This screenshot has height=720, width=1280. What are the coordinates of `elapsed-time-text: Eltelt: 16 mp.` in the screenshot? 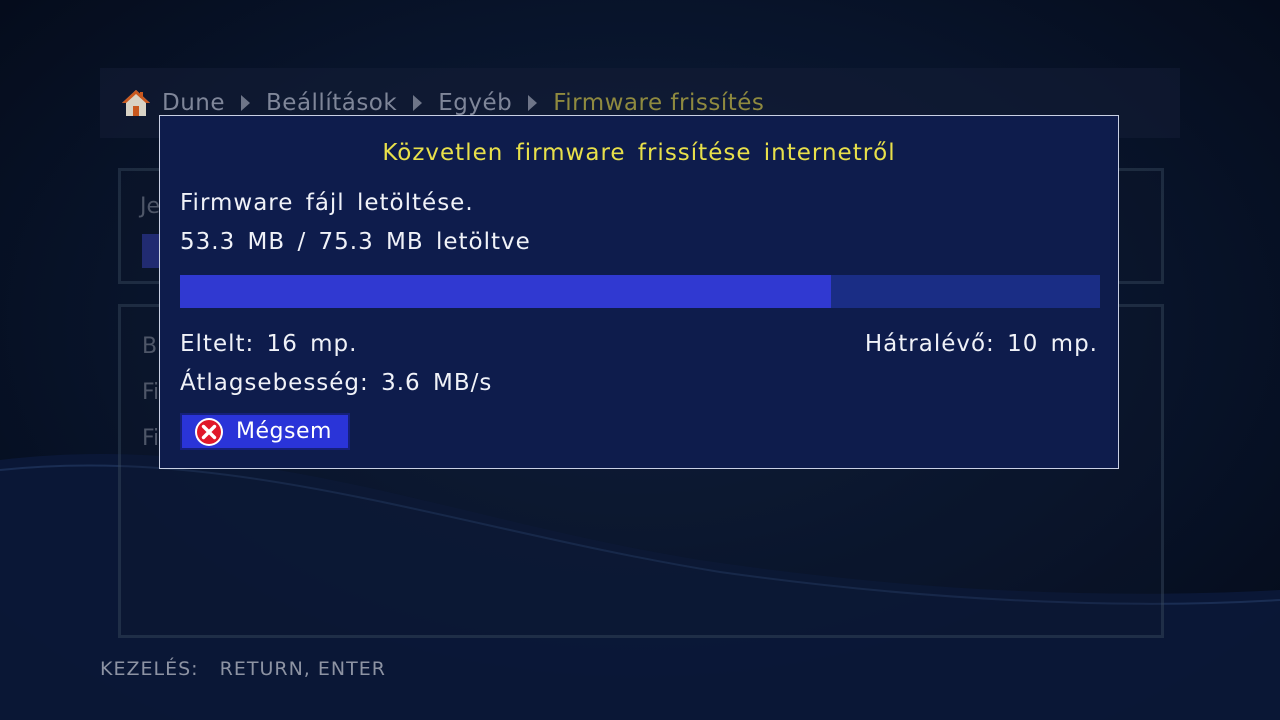 It's located at (269, 344).